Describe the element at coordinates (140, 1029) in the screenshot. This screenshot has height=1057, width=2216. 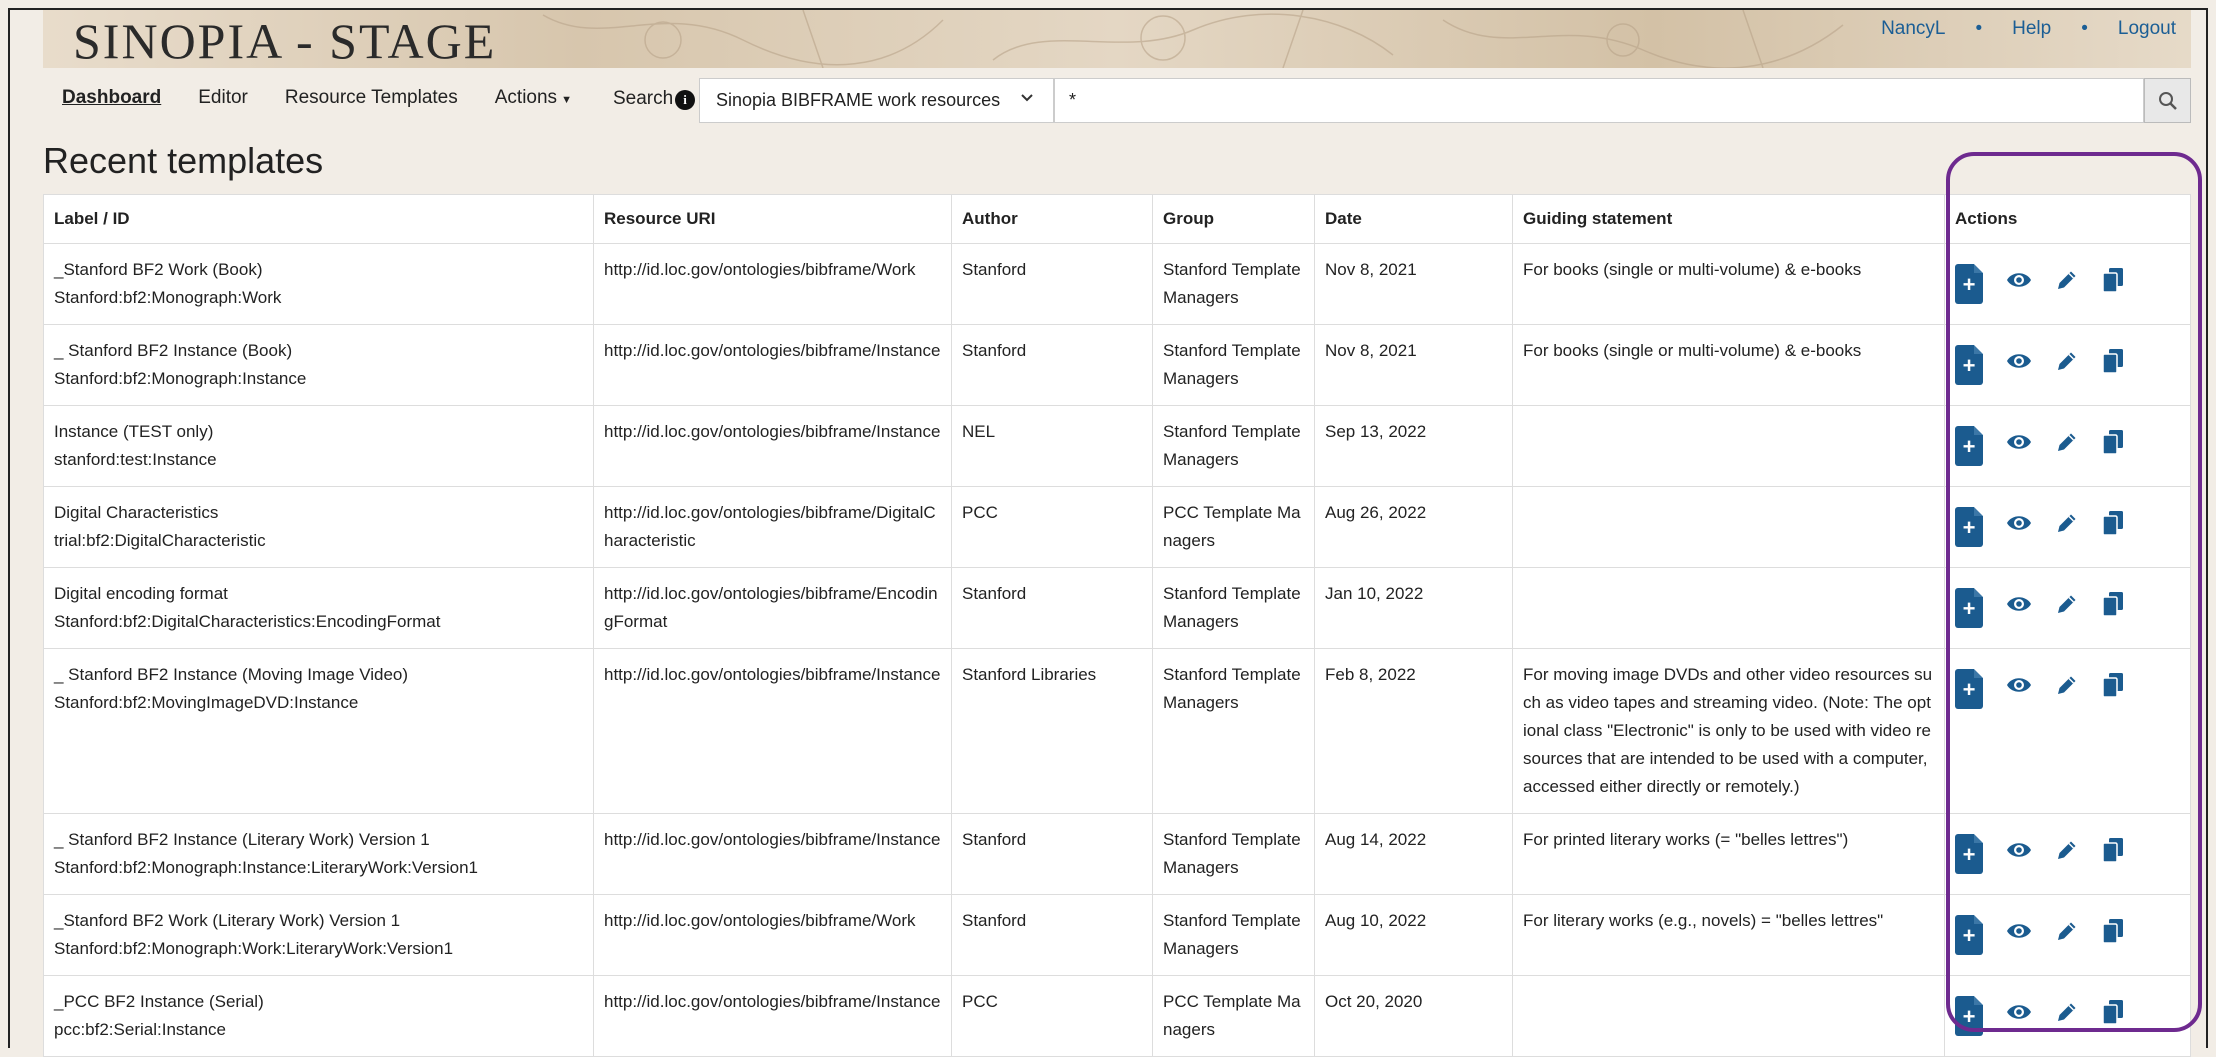
I see `template-id: pcc:bf2:Serial:Instance` at that location.